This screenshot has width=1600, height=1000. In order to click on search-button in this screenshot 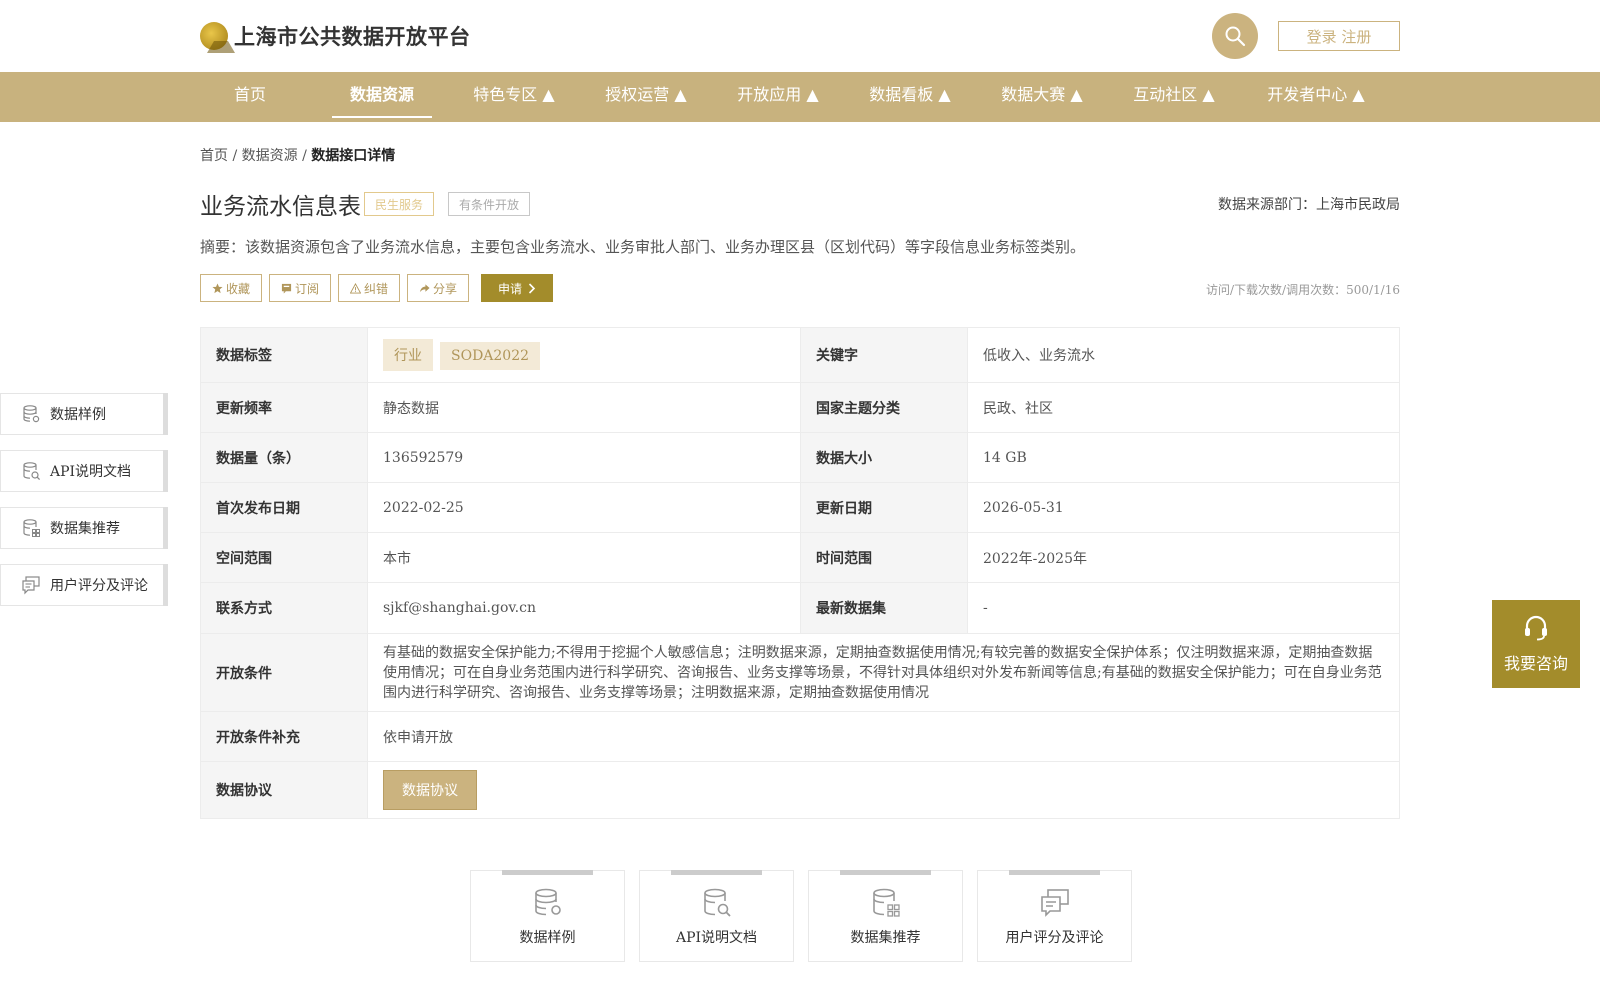, I will do `click(1235, 36)`.